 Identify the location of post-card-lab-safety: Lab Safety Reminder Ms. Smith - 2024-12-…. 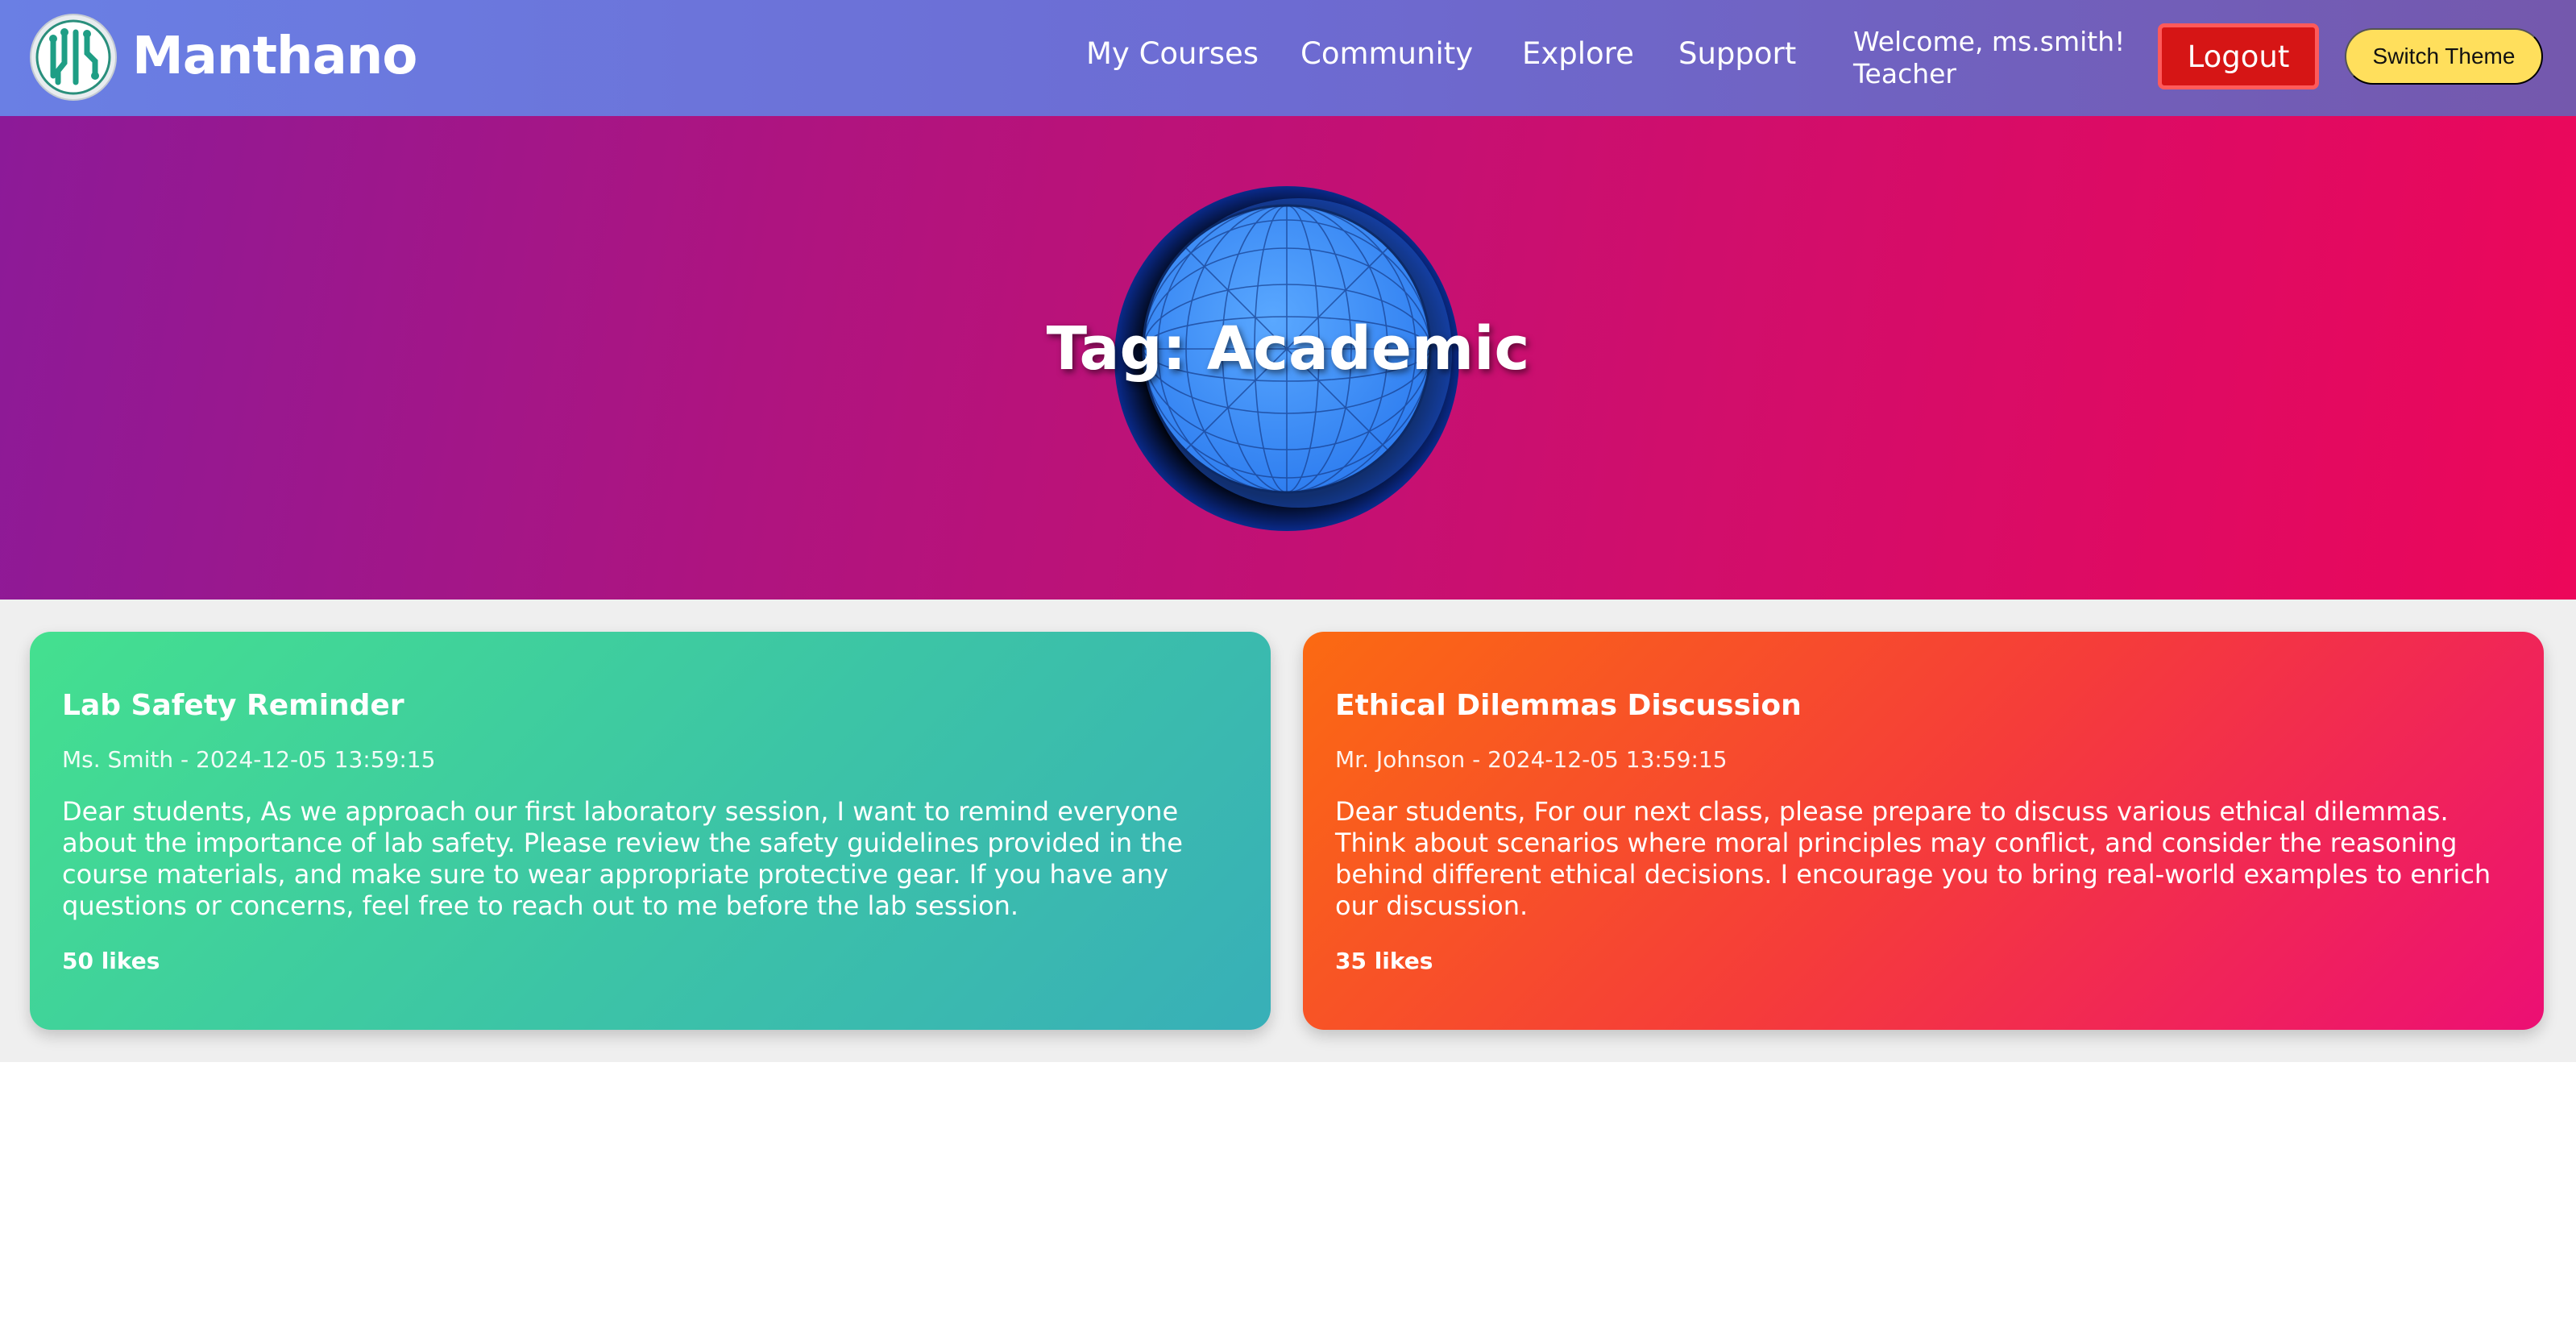
(650, 831).